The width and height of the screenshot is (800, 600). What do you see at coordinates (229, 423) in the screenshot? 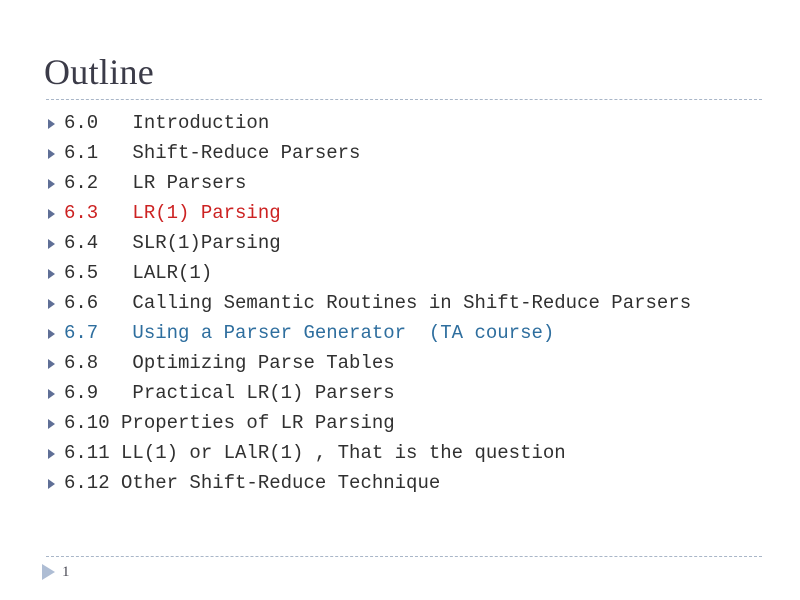
I see `outline-item-label: 6.10 Properties of LR Parsing` at bounding box center [229, 423].